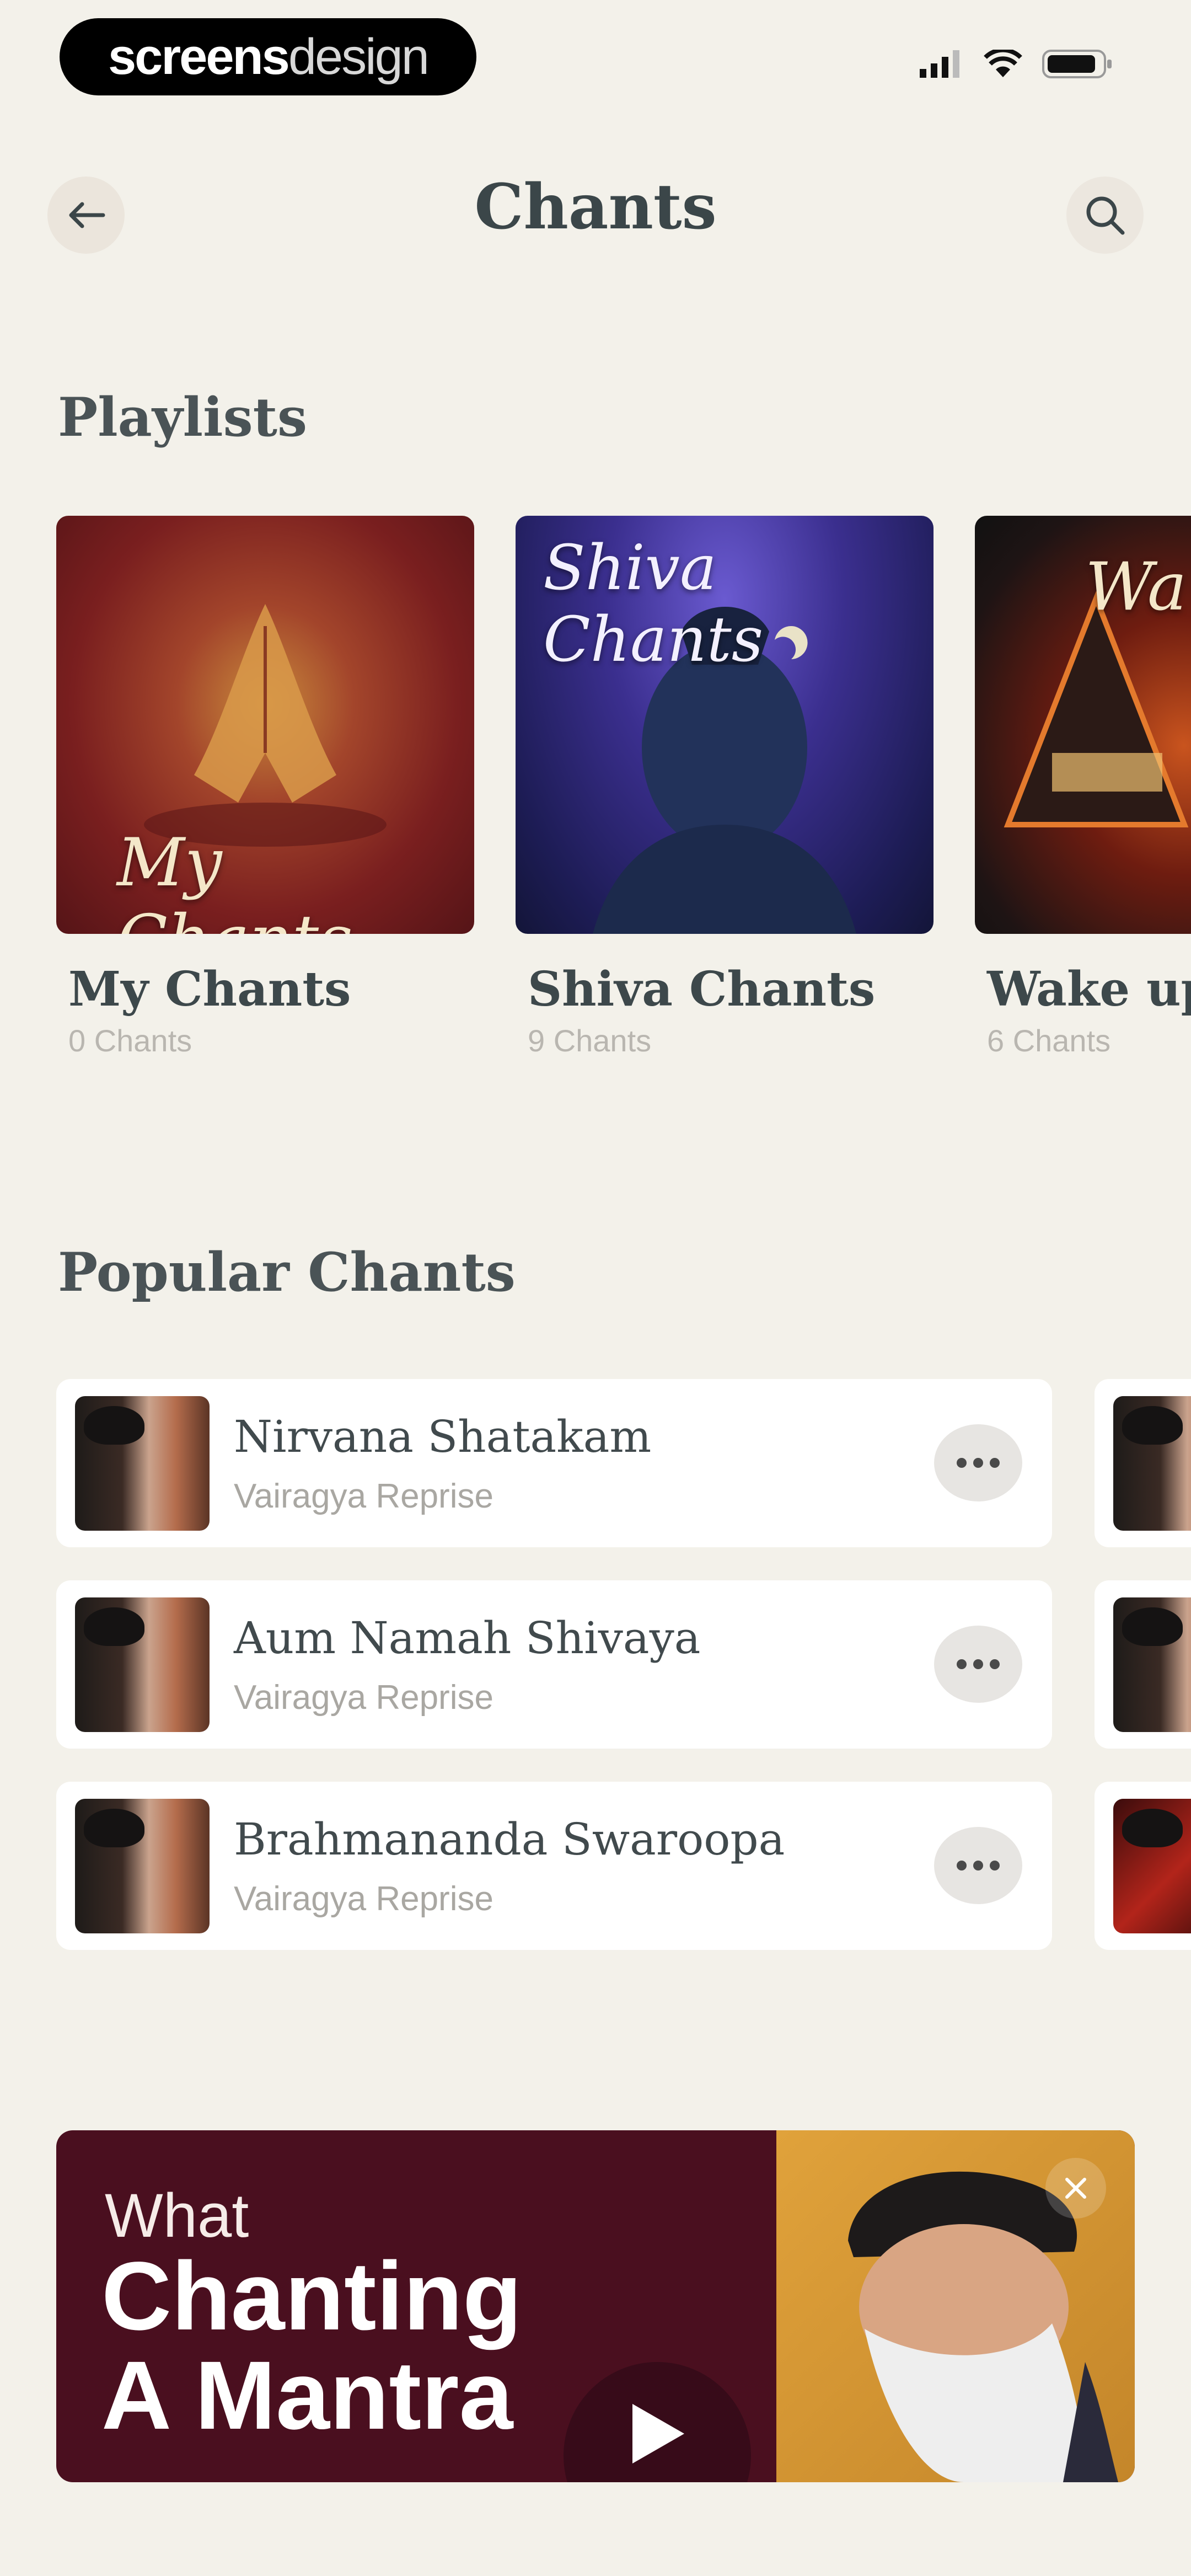 The image size is (1191, 2576). Describe the element at coordinates (1003, 63) in the screenshot. I see `wifi-icon` at that location.